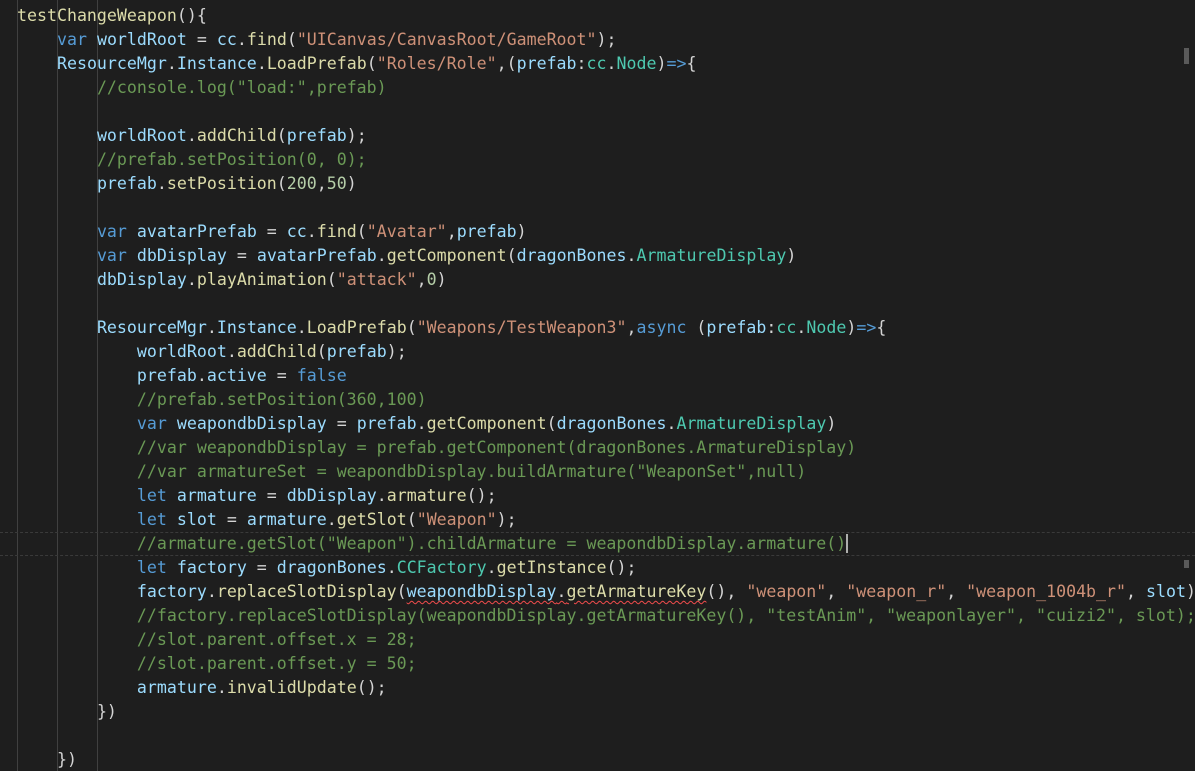  What do you see at coordinates (276, 663) in the screenshot?
I see `code-token: //slot.parent.offset.y = 50;` at bounding box center [276, 663].